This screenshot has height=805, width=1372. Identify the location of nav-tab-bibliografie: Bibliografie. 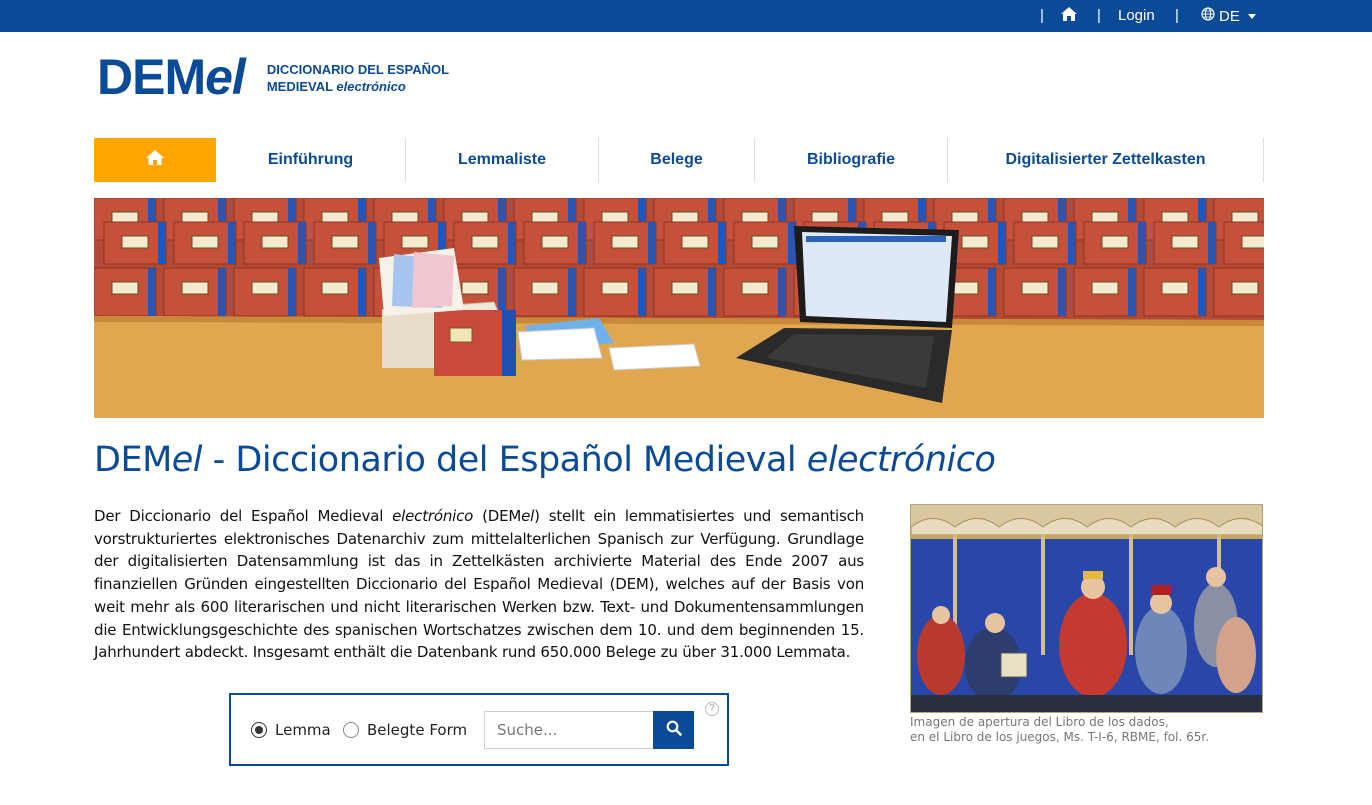
(851, 160).